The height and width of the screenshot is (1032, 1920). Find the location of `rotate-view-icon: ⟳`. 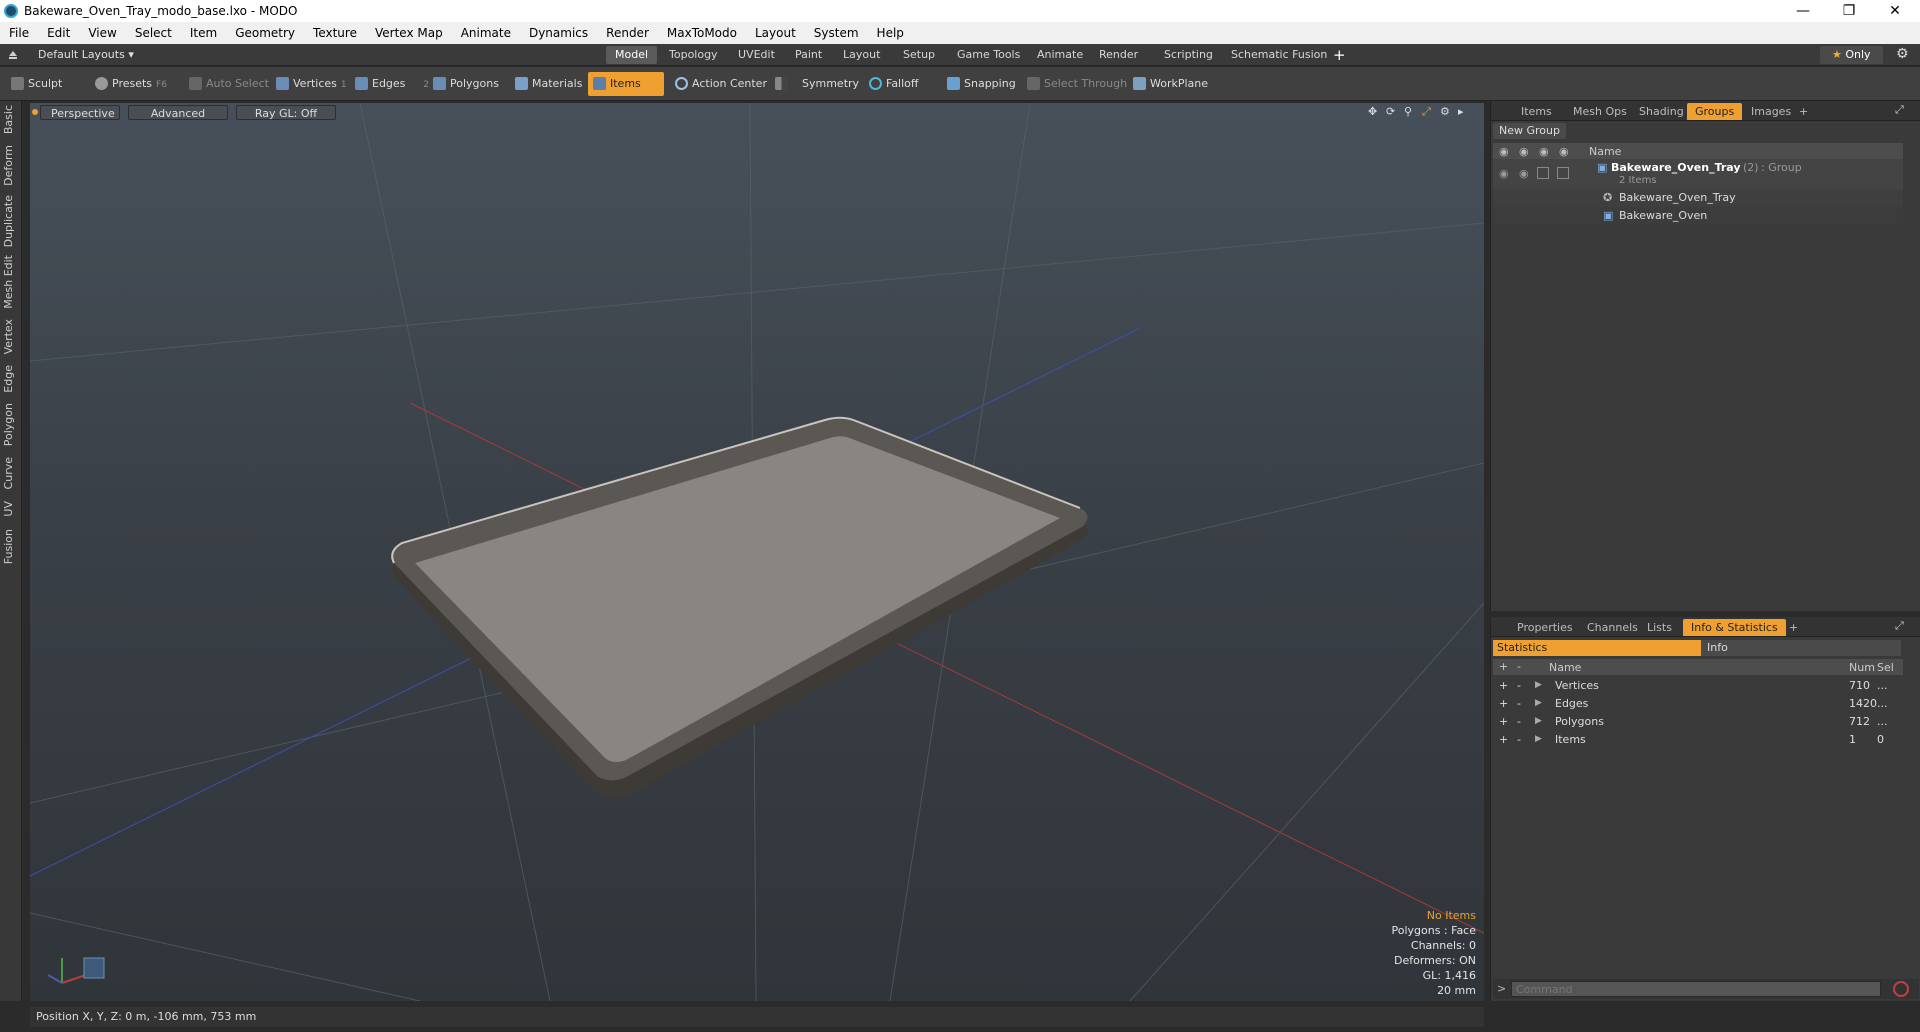

rotate-view-icon: ⟳ is located at coordinates (1390, 111).